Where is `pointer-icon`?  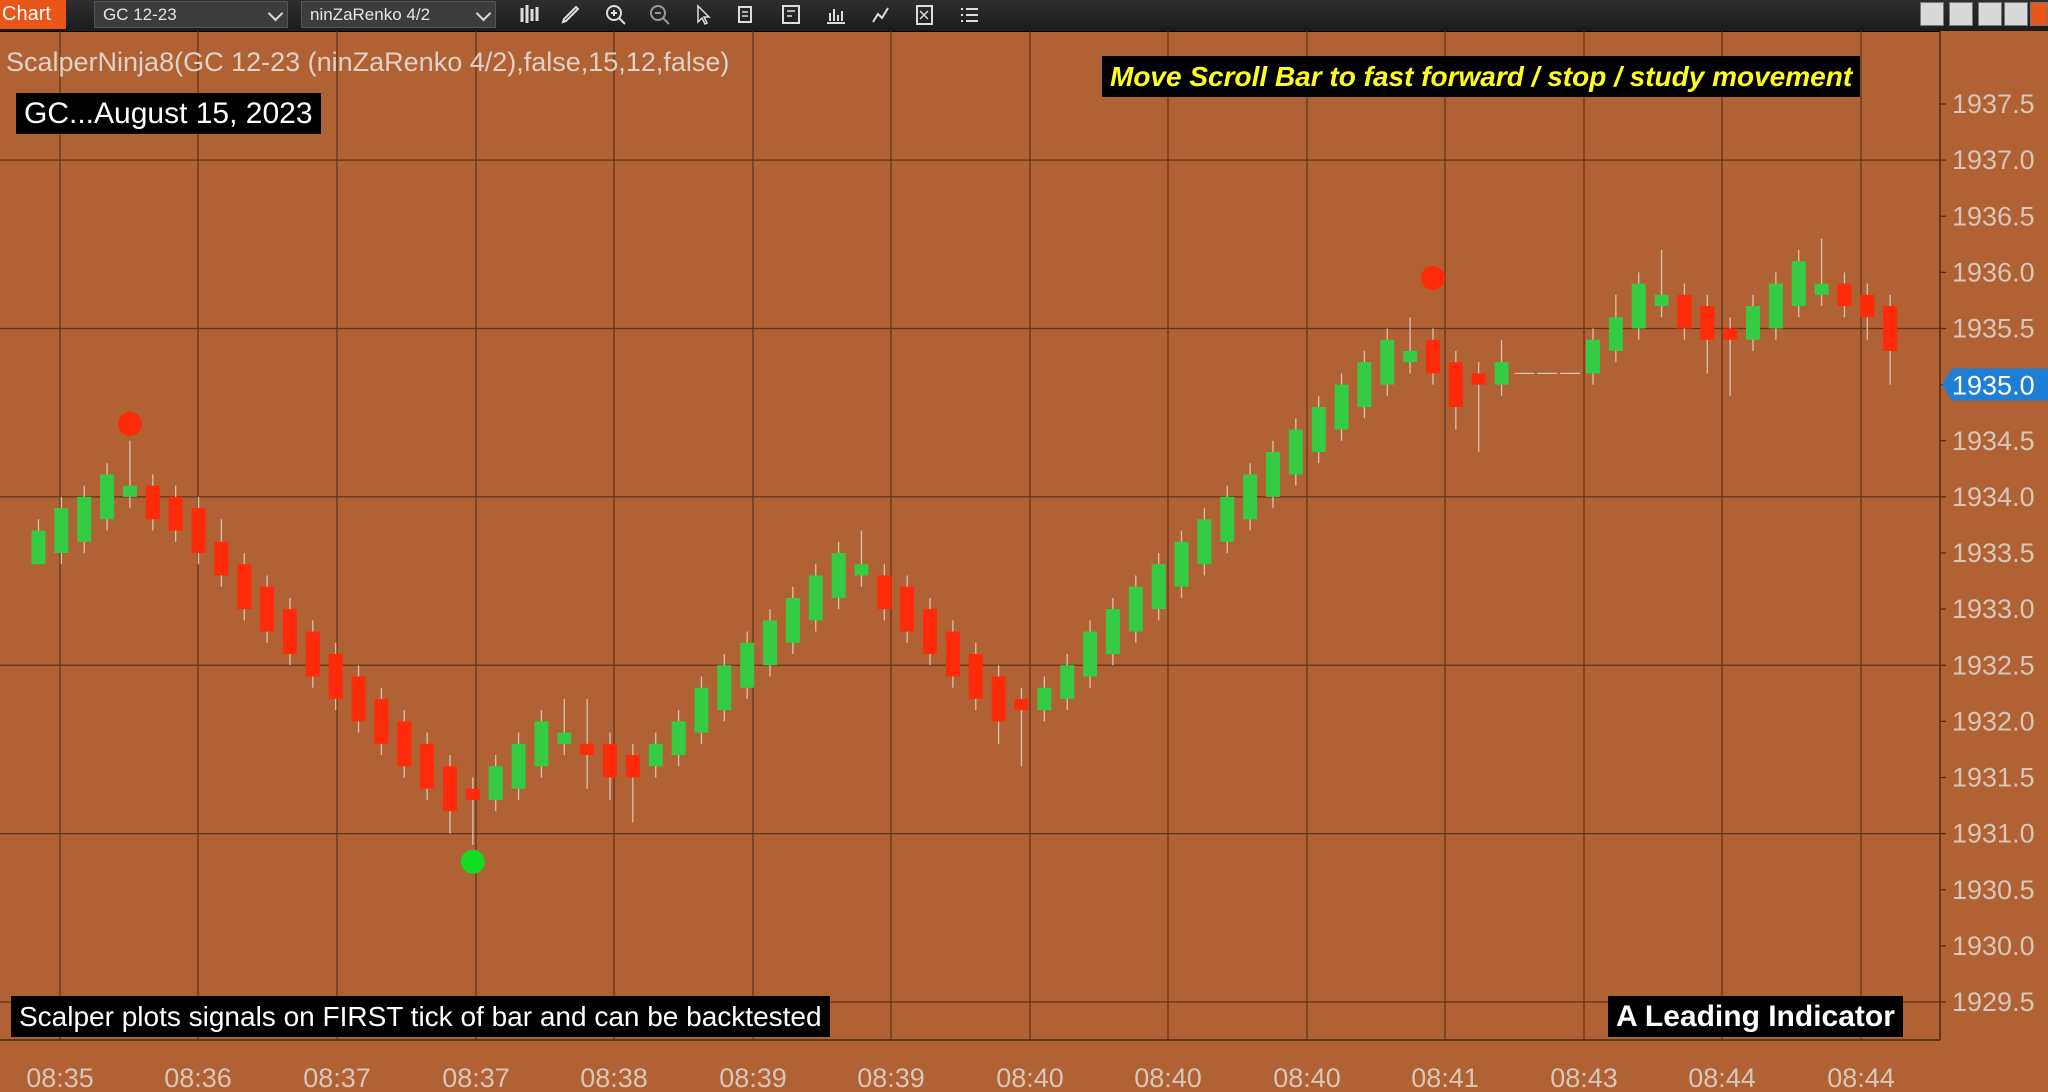
pointer-icon is located at coordinates (704, 15).